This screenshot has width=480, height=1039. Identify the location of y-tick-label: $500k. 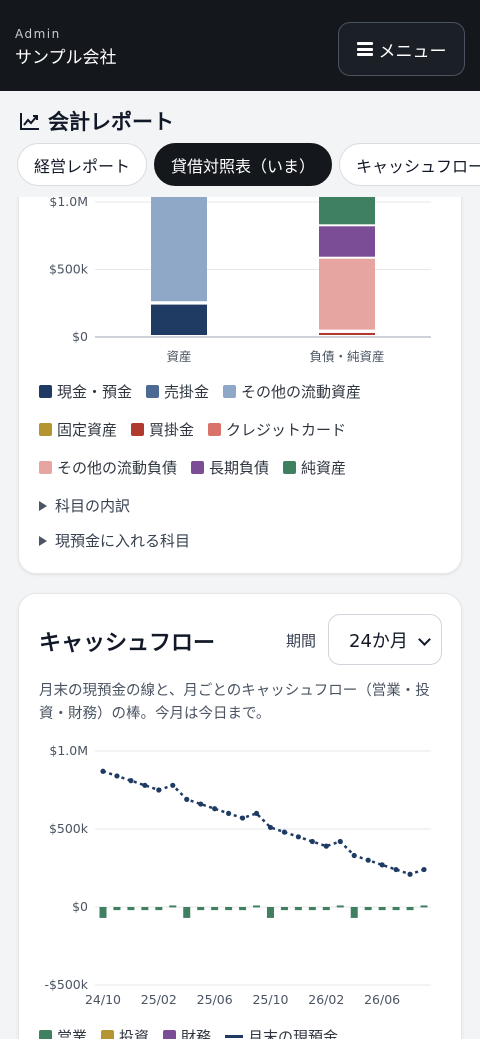
(69, 828).